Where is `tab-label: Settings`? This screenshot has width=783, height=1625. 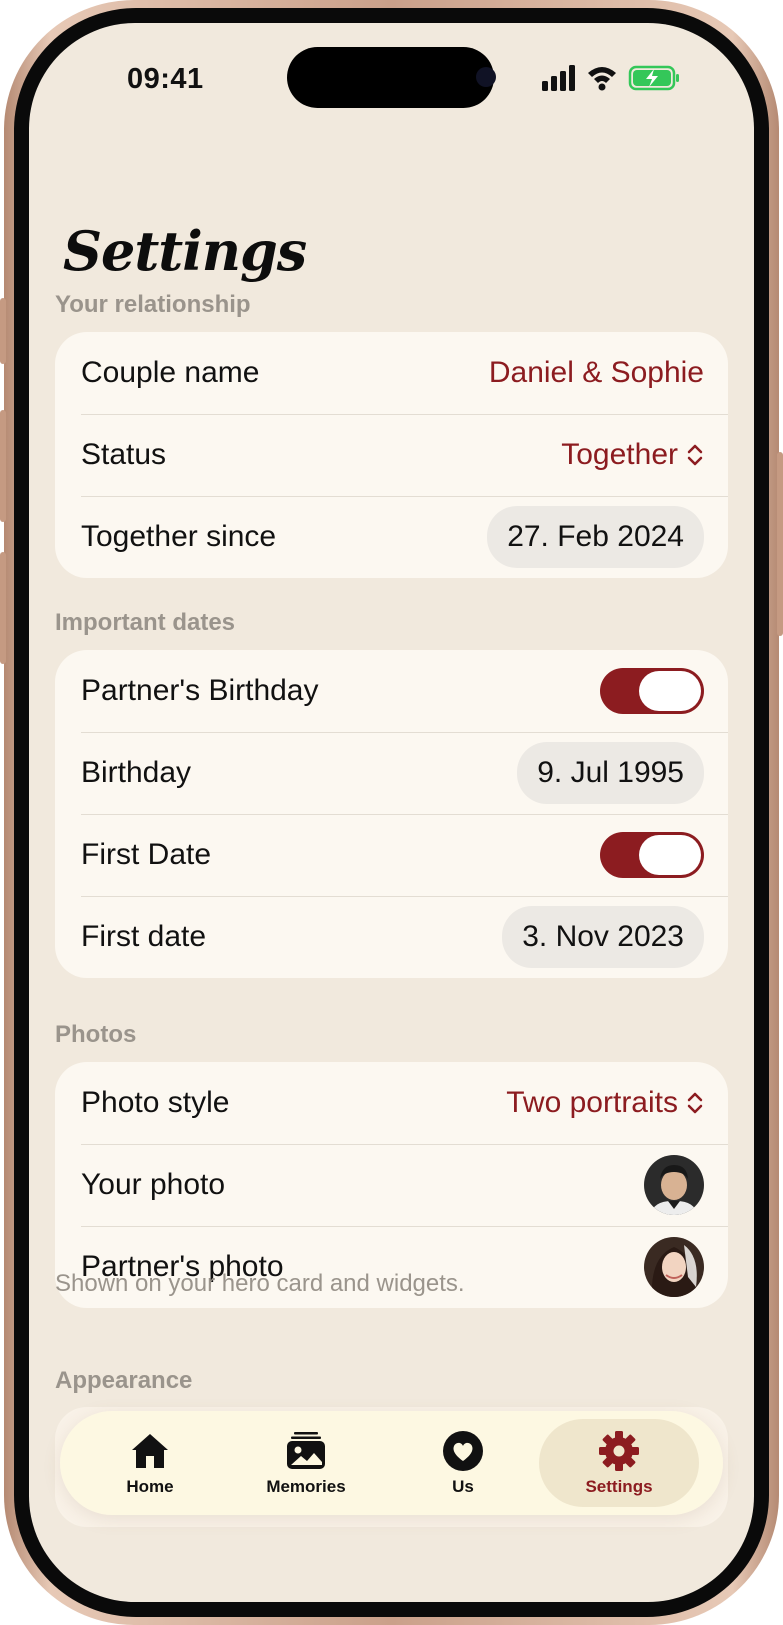 tab-label: Settings is located at coordinates (619, 1486).